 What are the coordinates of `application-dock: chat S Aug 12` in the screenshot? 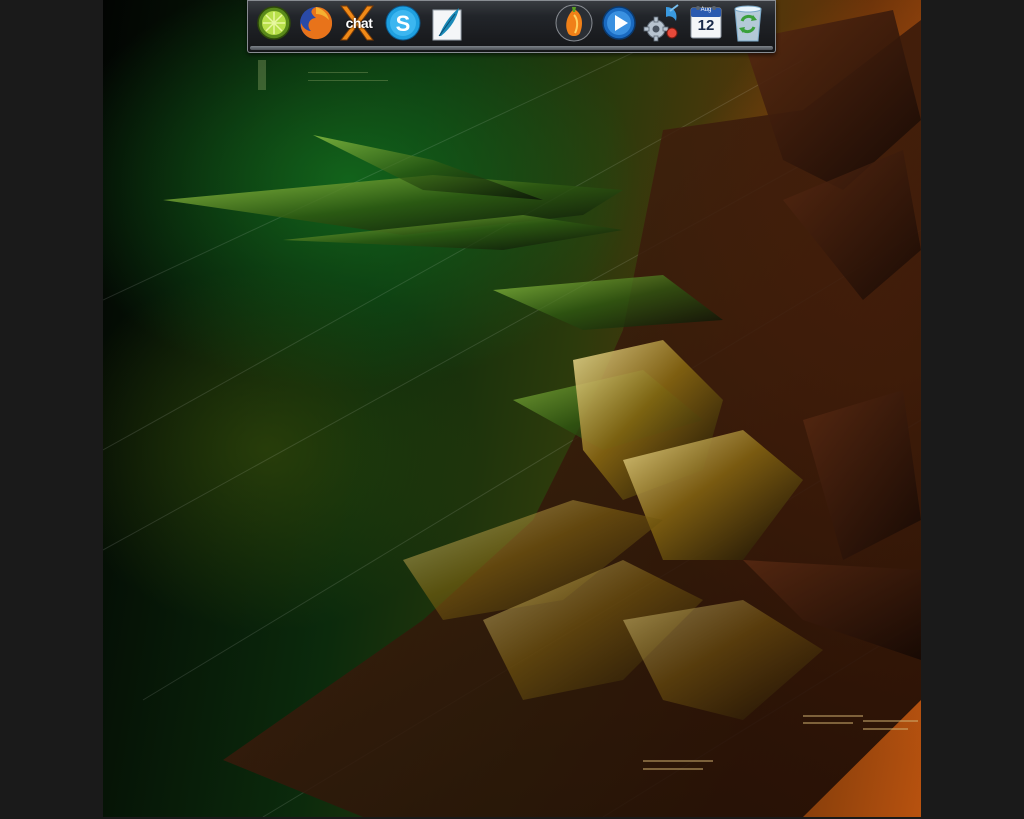 It's located at (511, 26).